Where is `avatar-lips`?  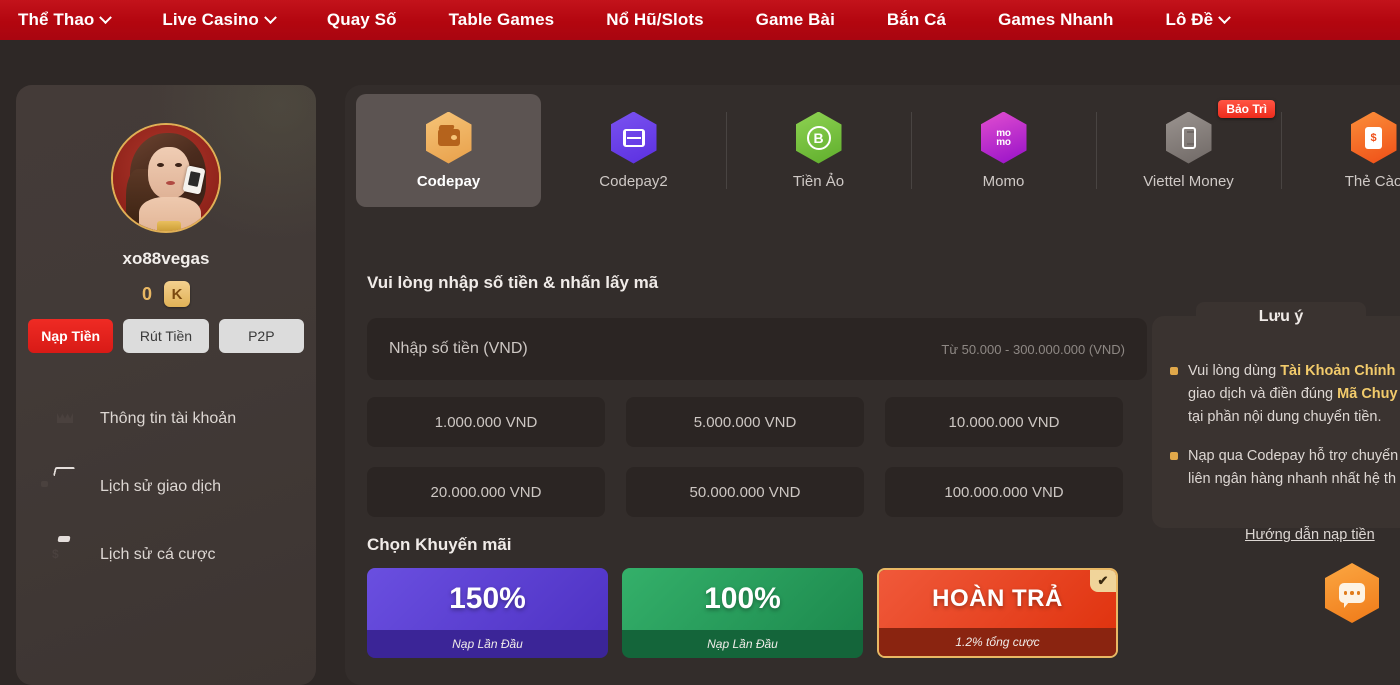
avatar-lips is located at coordinates (170, 183).